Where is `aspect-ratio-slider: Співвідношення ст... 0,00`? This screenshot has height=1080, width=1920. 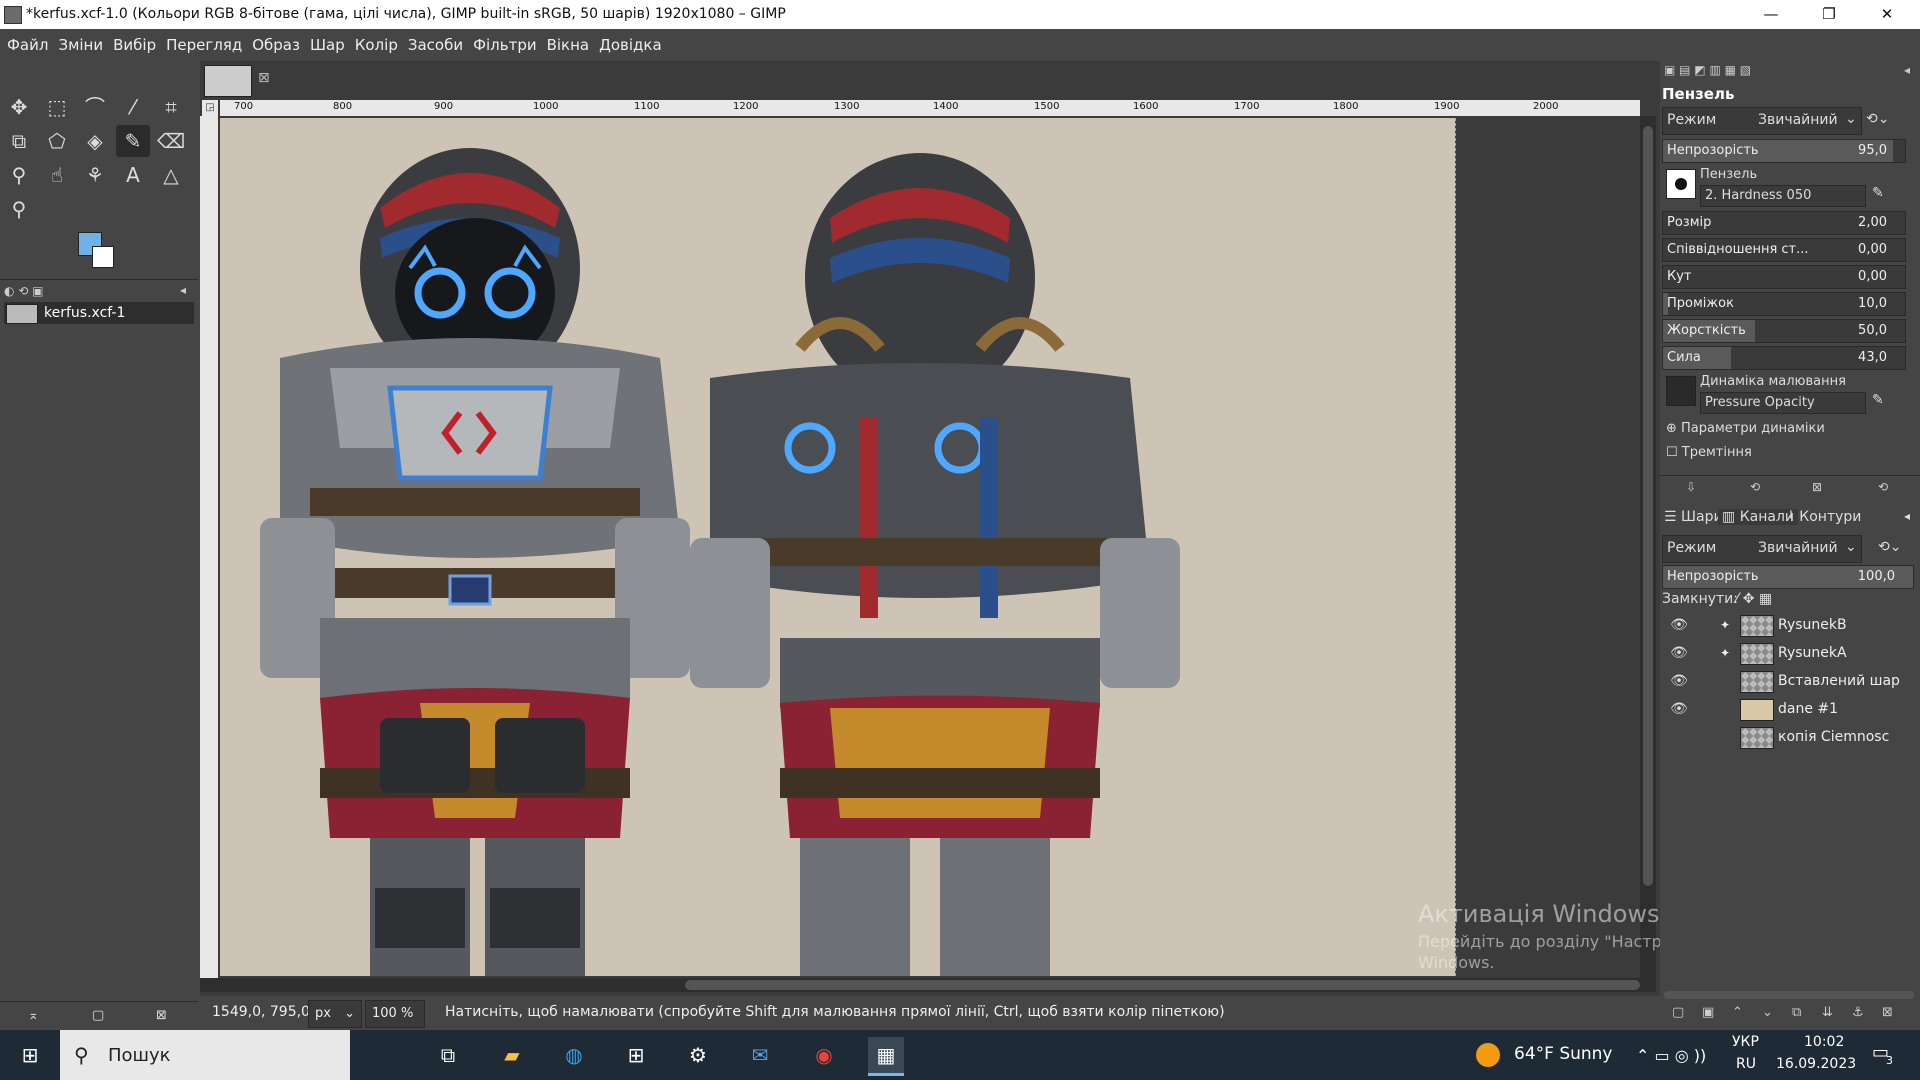 aspect-ratio-slider: Співвідношення ст... 0,00 is located at coordinates (1784, 250).